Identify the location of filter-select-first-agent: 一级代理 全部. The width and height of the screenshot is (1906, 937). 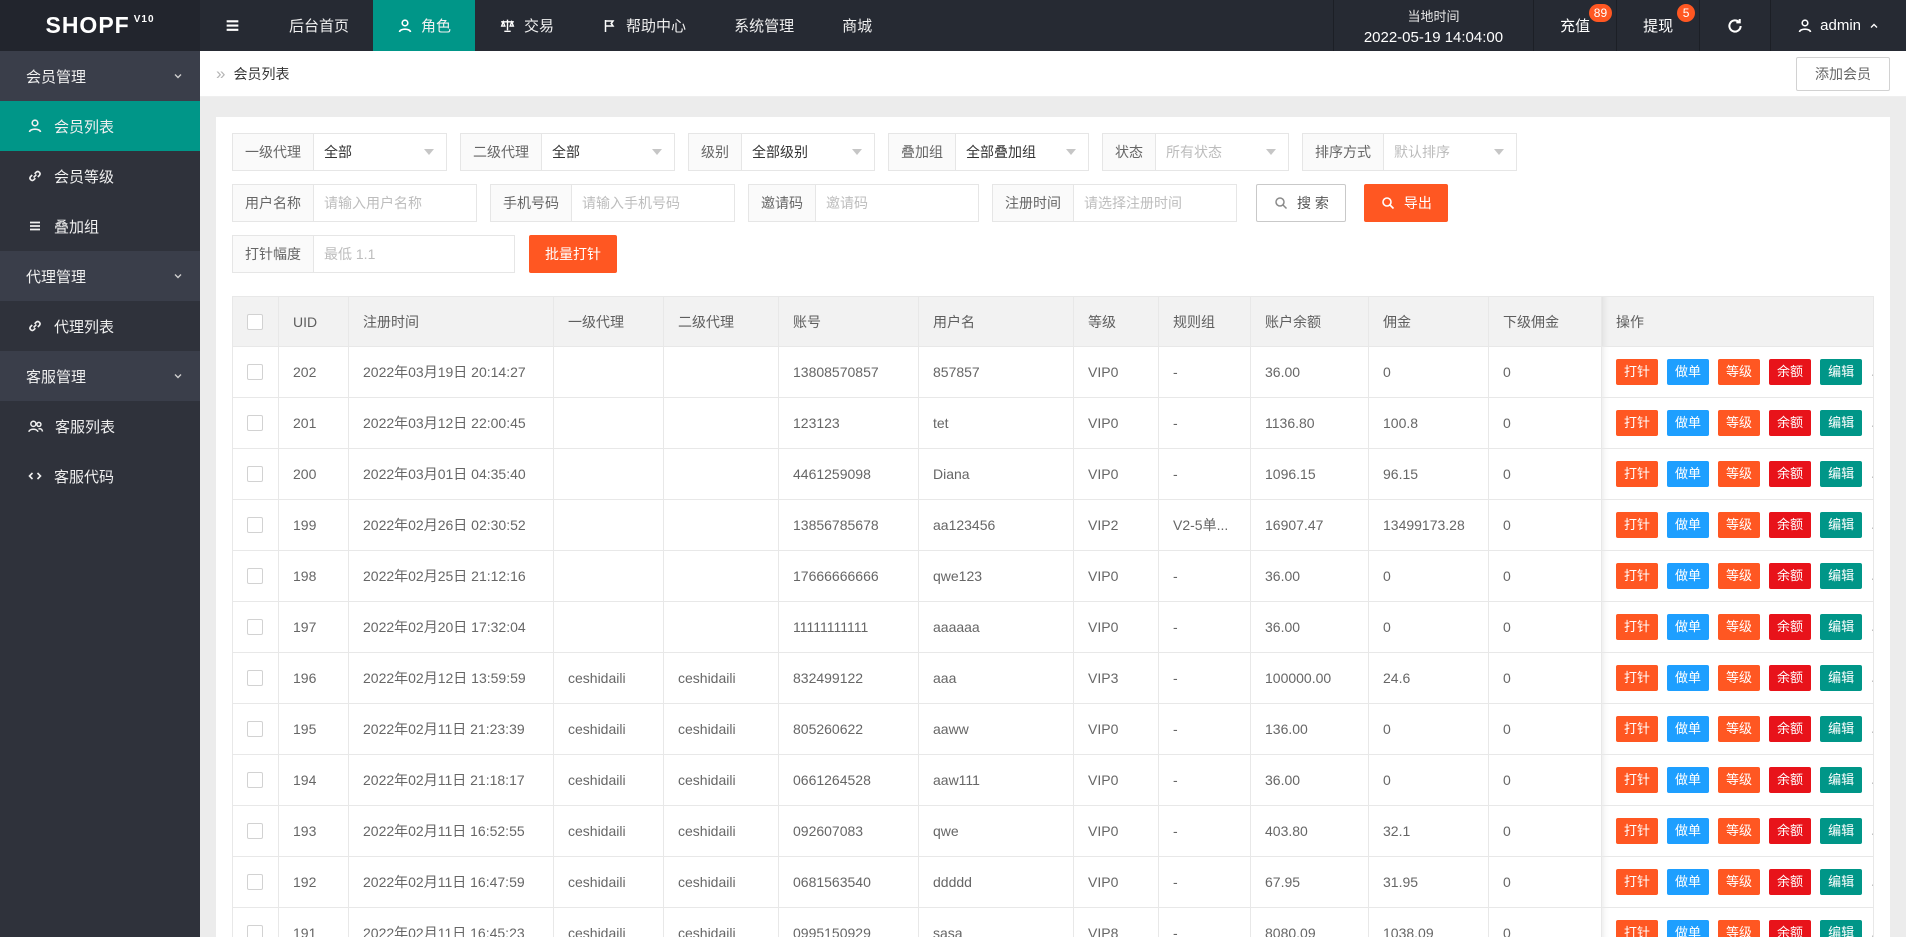
(339, 152).